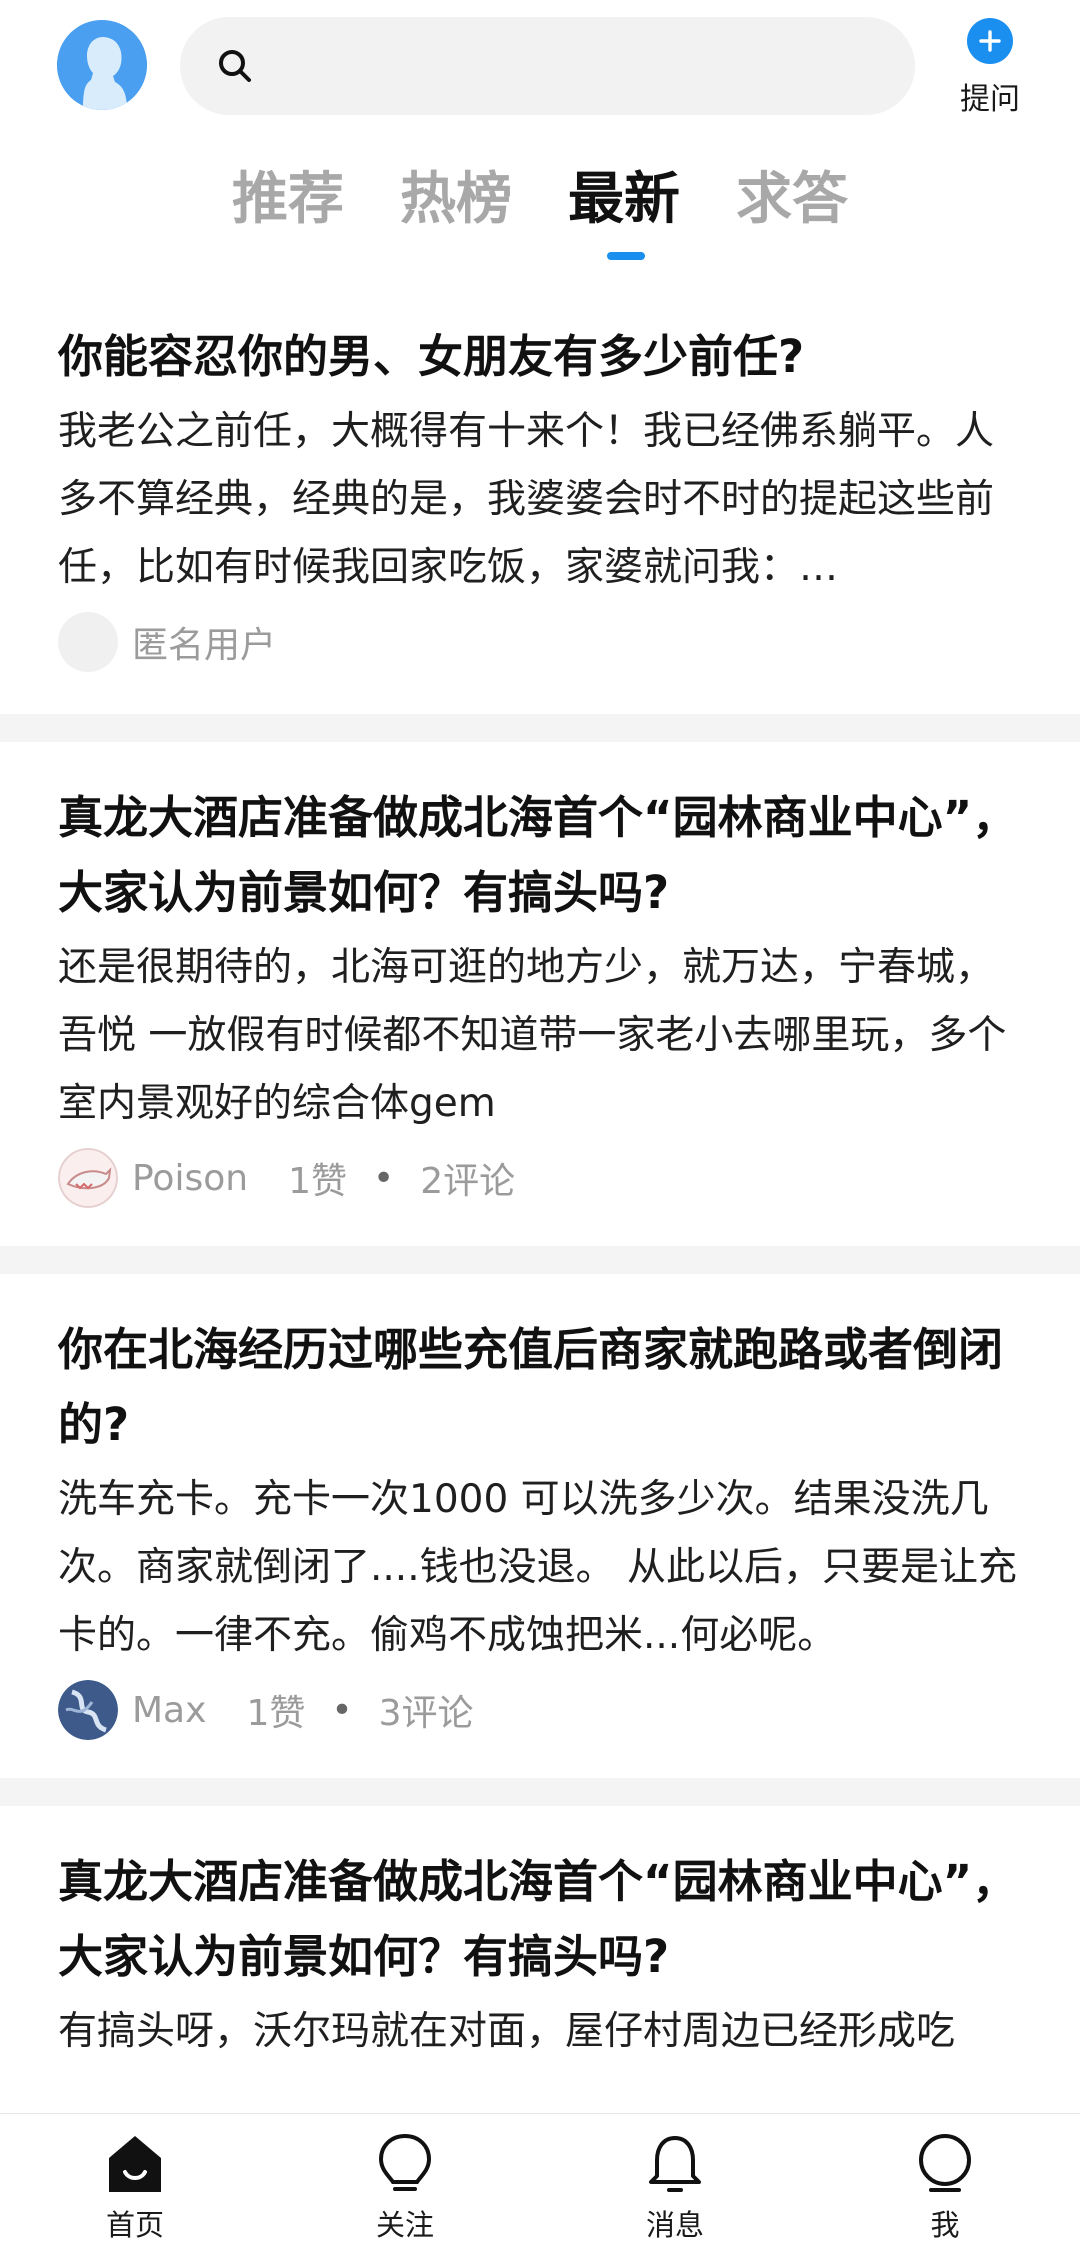 This screenshot has width=1080, height=2248. What do you see at coordinates (88, 1178) in the screenshot?
I see `shark-avatar-icon` at bounding box center [88, 1178].